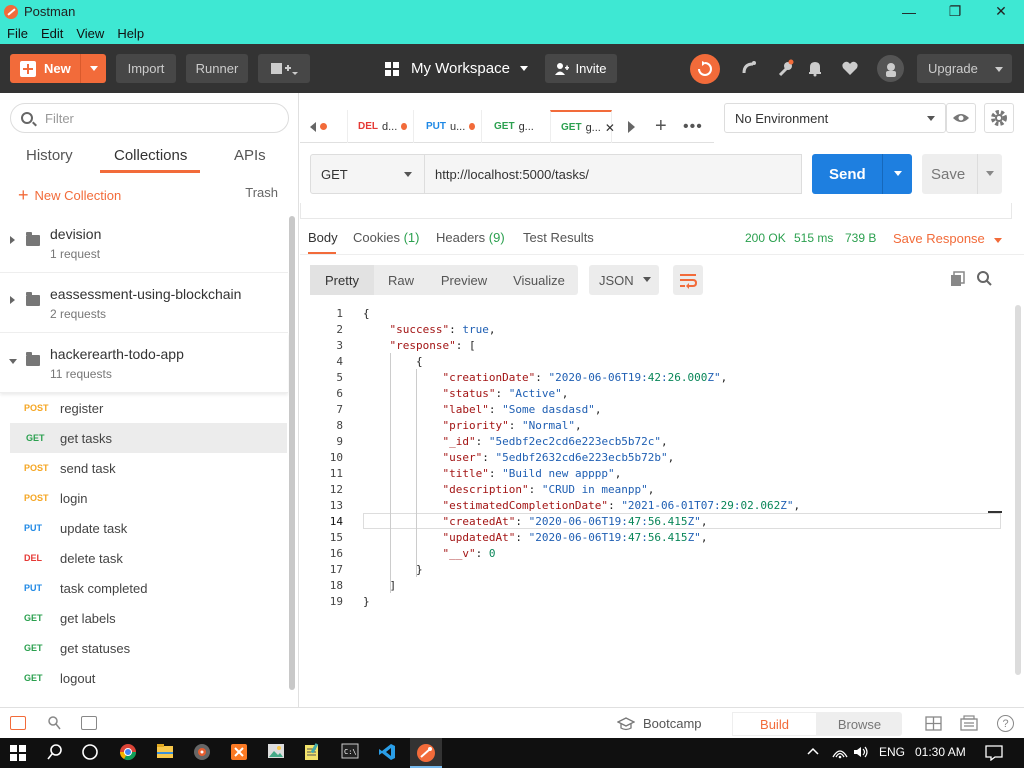  Describe the element at coordinates (969, 724) in the screenshot. I see `keyboard-shortcuts-button` at that location.